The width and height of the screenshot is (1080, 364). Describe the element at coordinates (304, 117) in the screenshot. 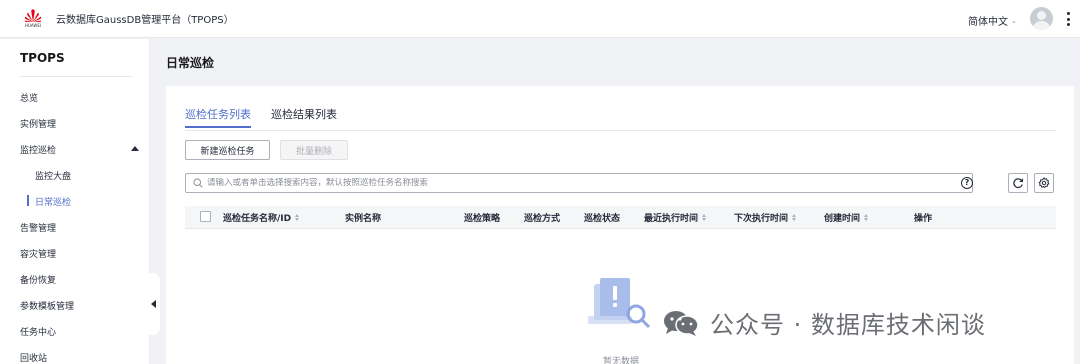

I see `tab-inspection-results: 巡检结果列表` at that location.